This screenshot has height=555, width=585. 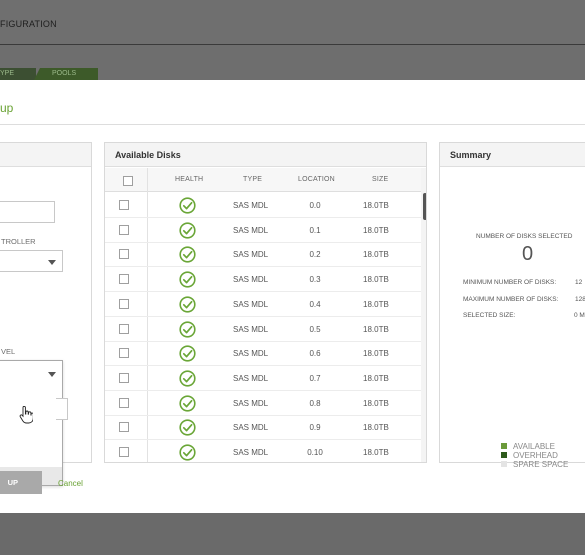 I want to click on wizard-step-pools: POOLS, so click(x=66, y=74).